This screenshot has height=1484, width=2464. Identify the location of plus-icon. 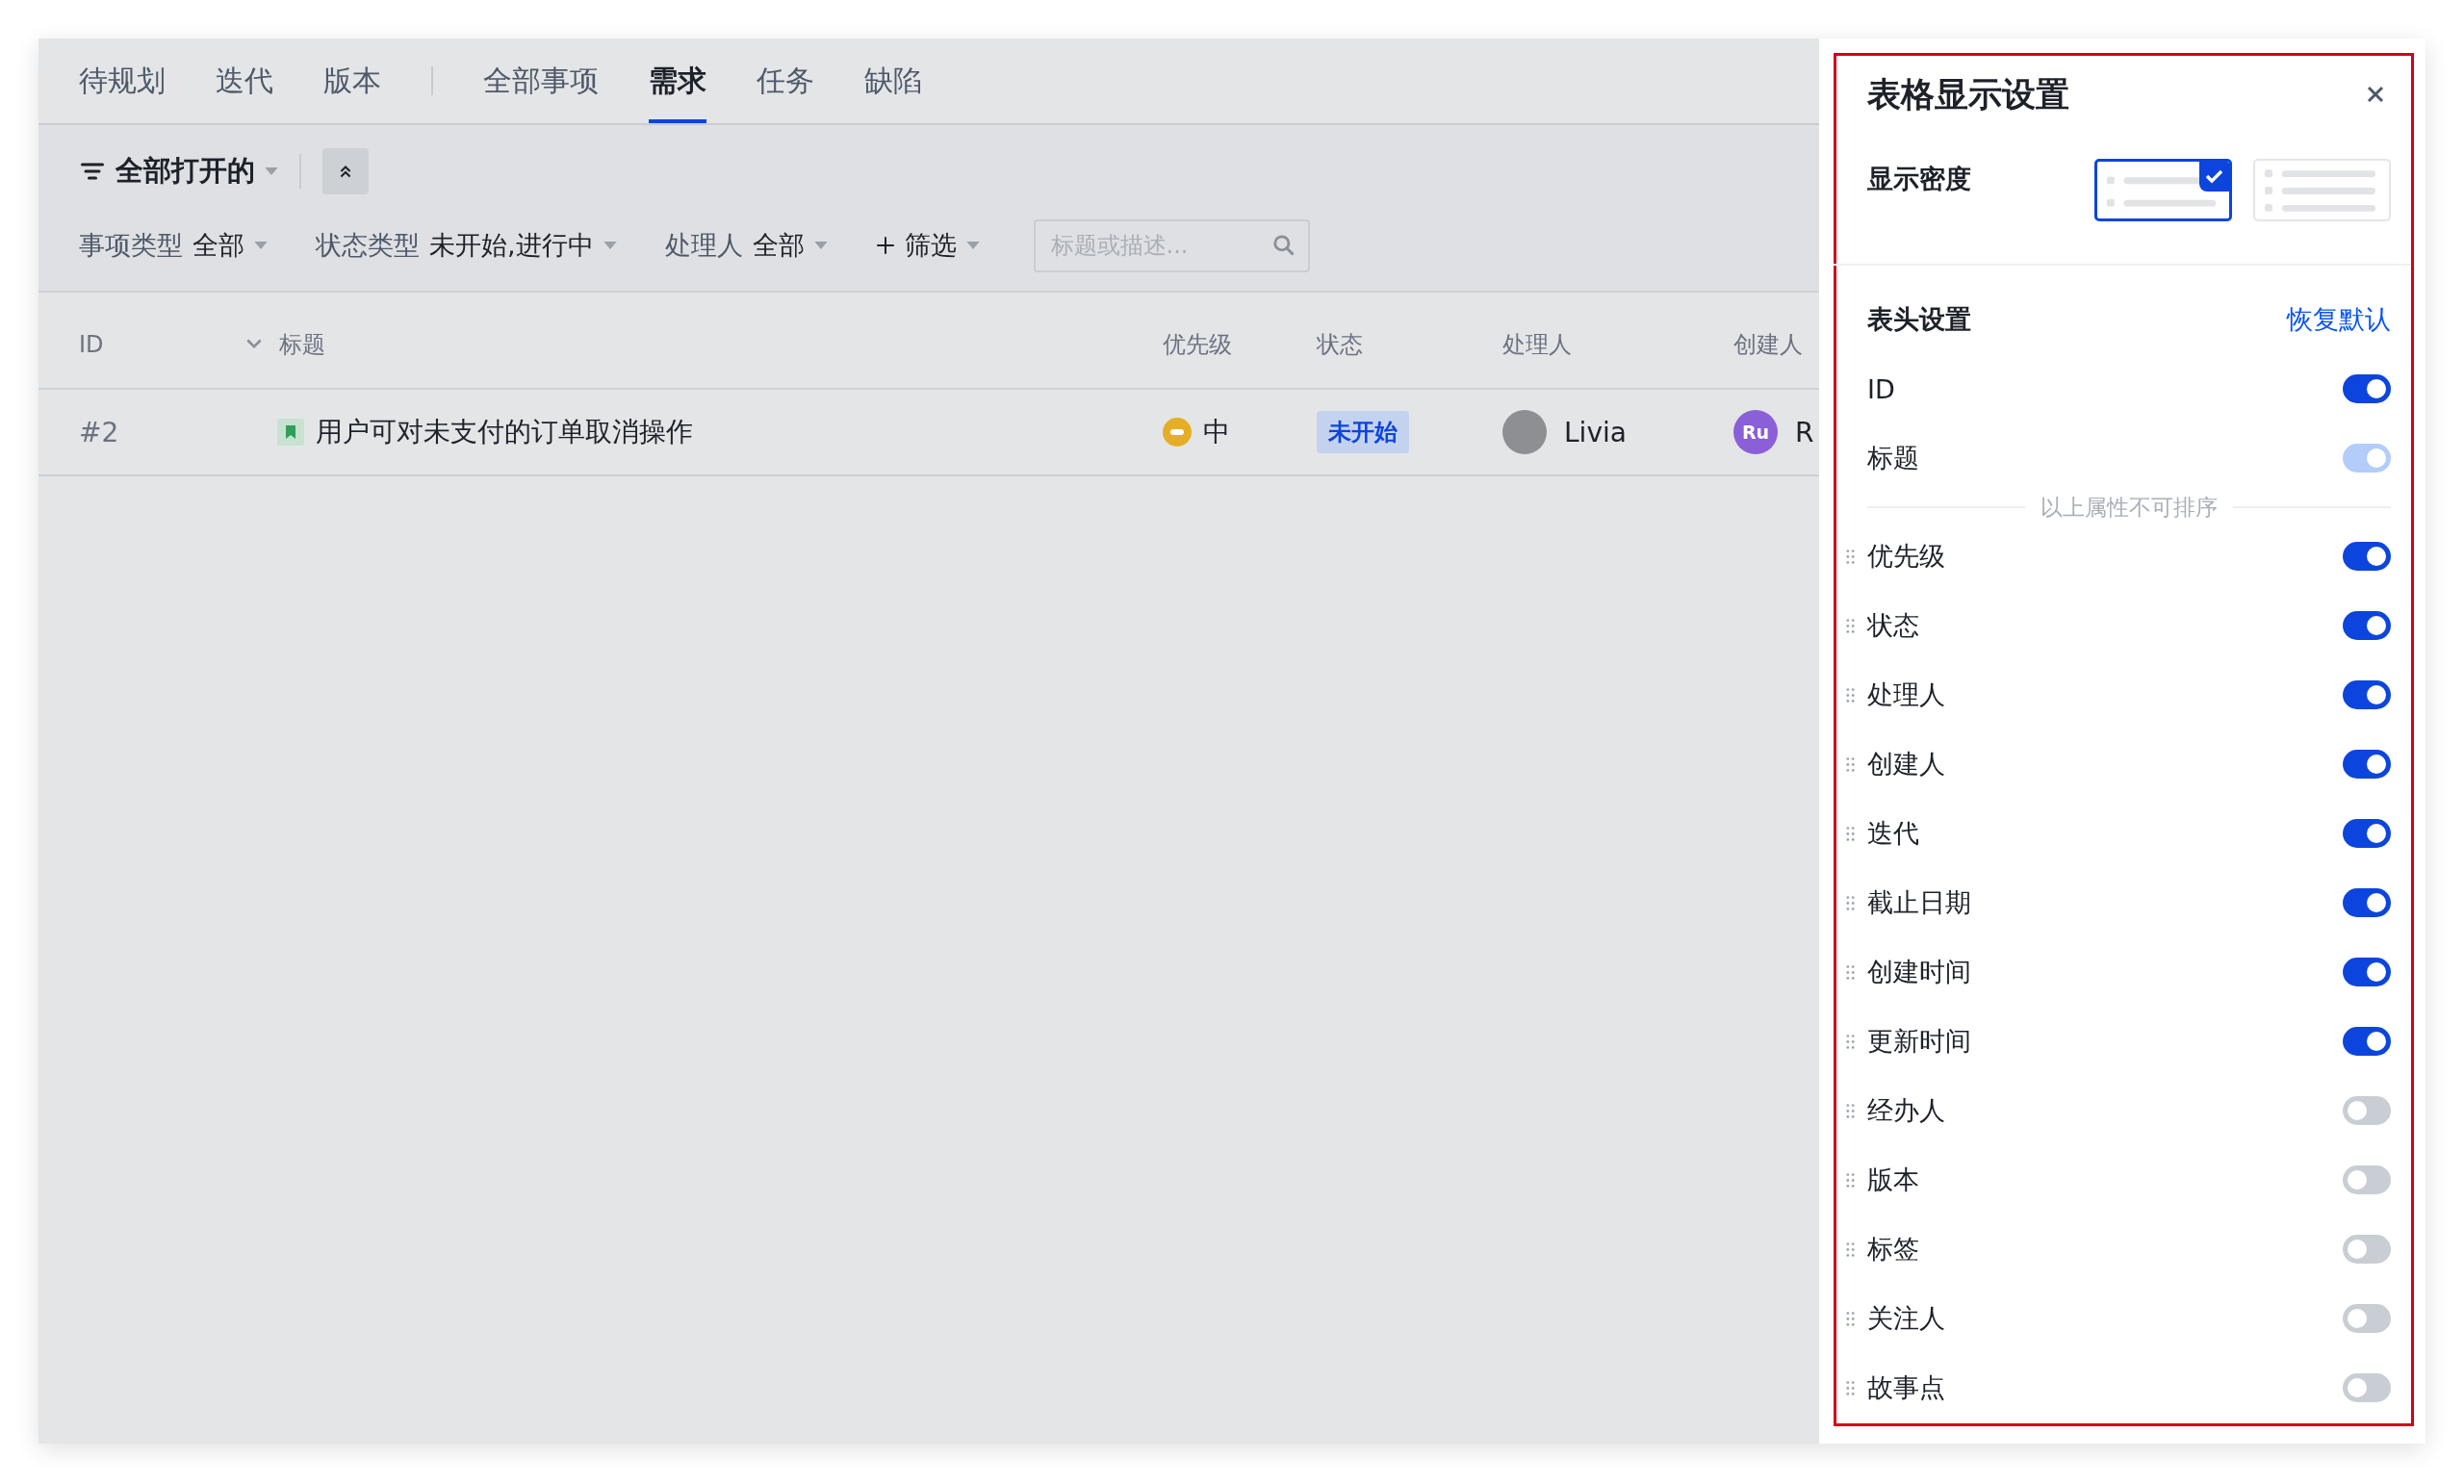
(885, 246).